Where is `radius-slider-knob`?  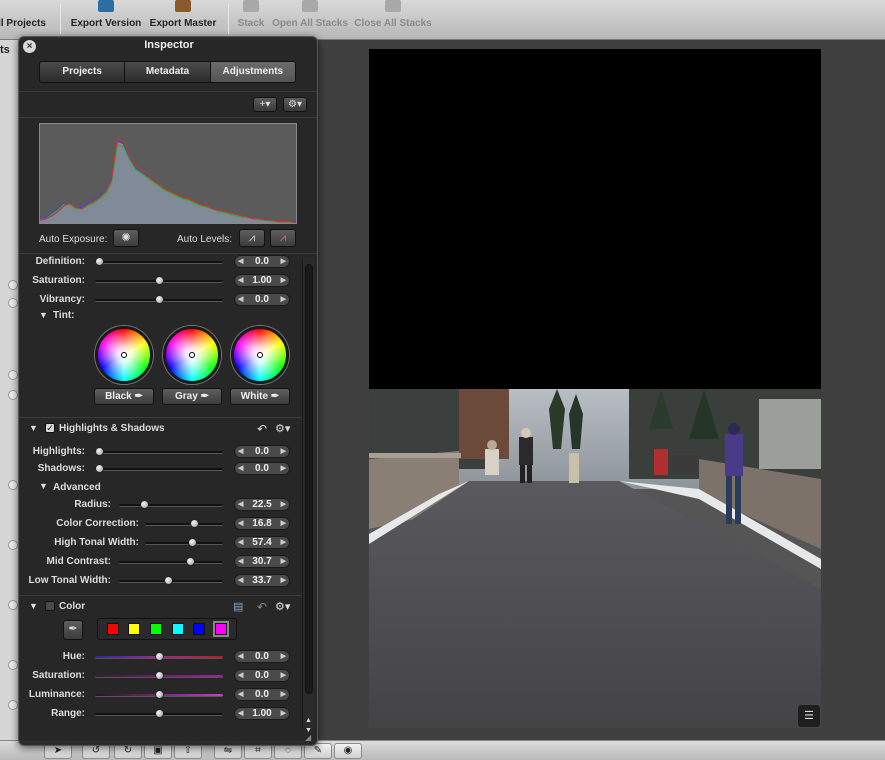 radius-slider-knob is located at coordinates (145, 504).